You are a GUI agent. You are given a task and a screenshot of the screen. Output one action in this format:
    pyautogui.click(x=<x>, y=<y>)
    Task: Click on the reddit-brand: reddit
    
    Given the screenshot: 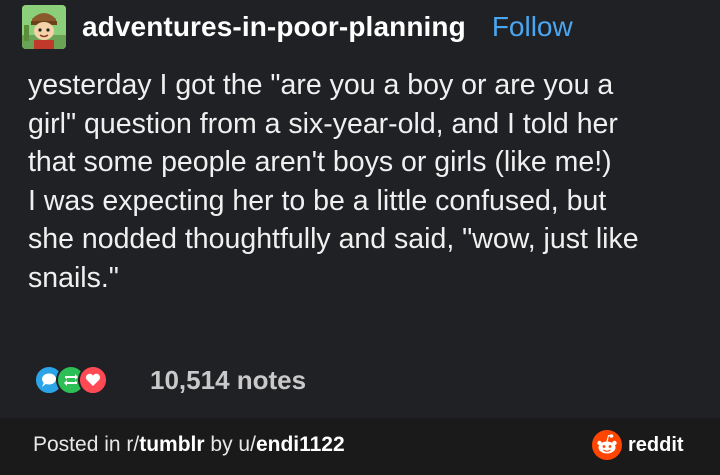 What is the action you would take?
    pyautogui.click(x=638, y=445)
    